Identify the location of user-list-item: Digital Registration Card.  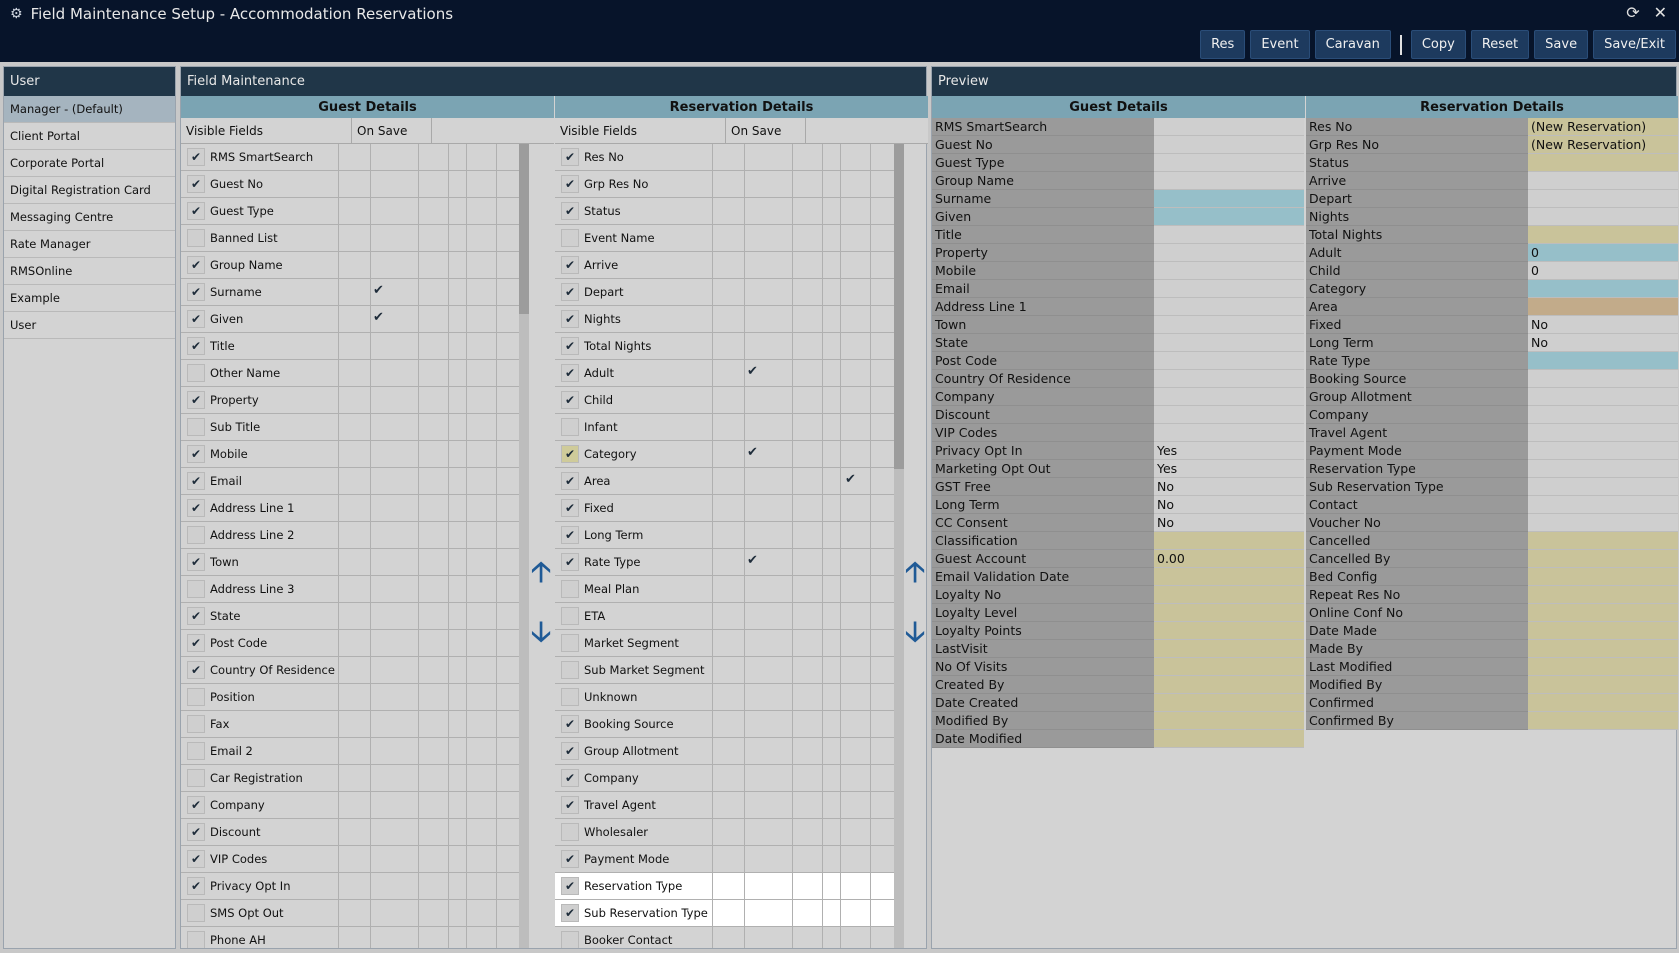
(89, 190).